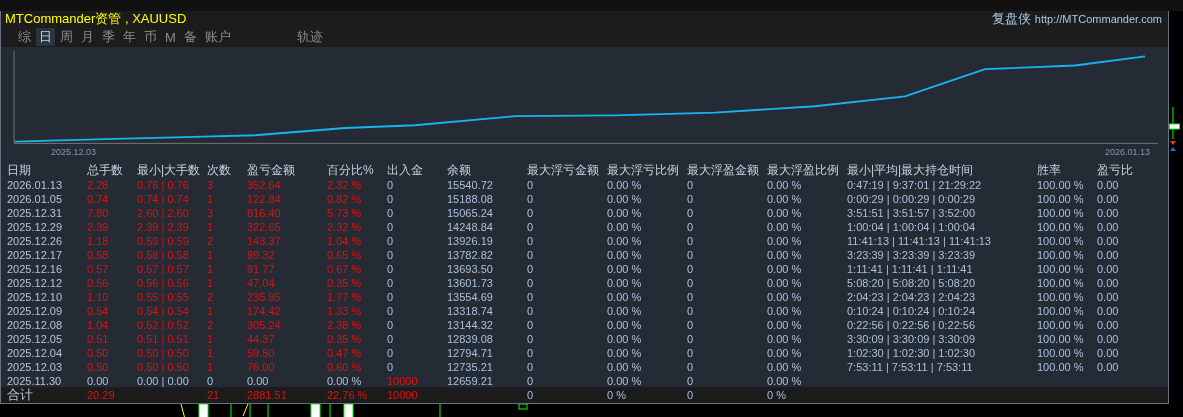  Describe the element at coordinates (643, 170) in the screenshot. I see `column-header: 最大浮亏比例` at that location.